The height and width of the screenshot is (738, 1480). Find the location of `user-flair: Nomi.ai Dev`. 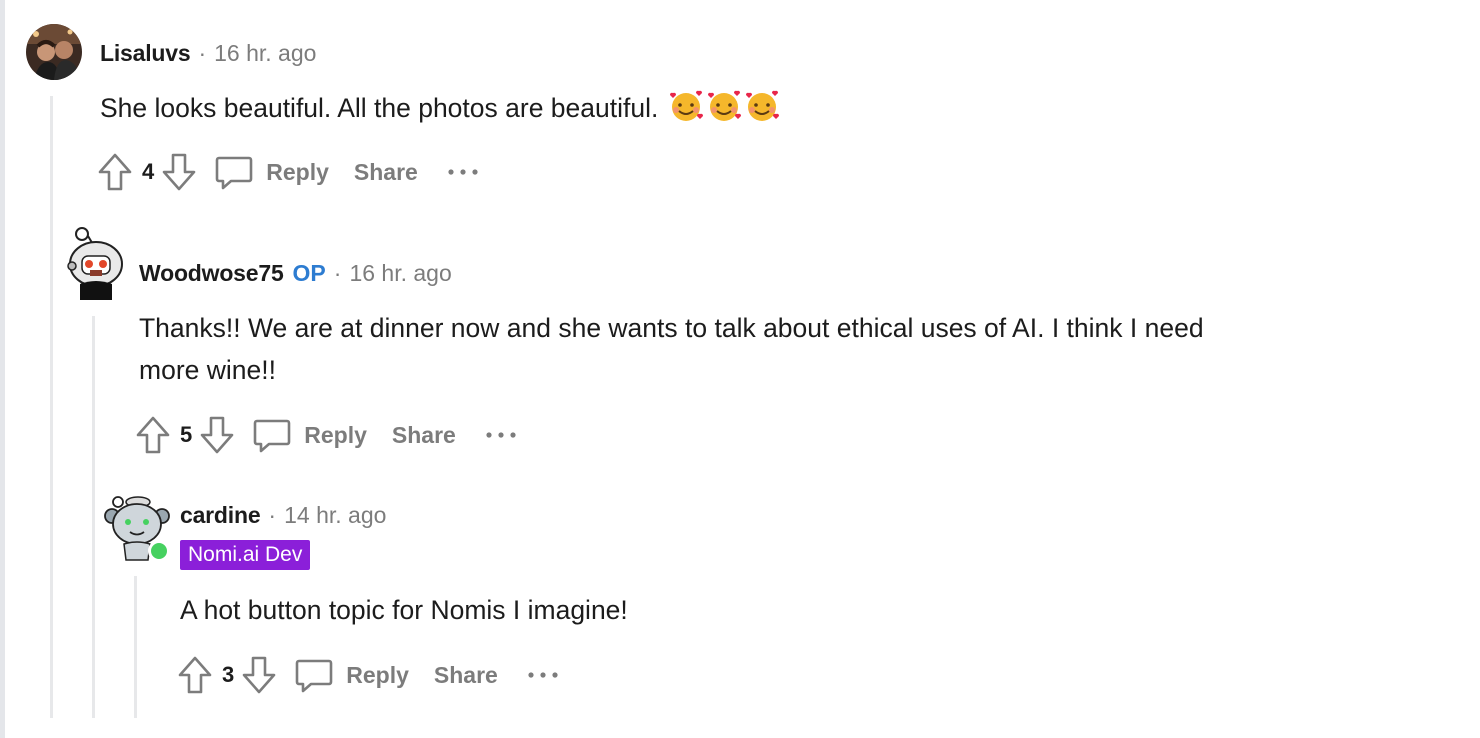

user-flair: Nomi.ai Dev is located at coordinates (245, 555).